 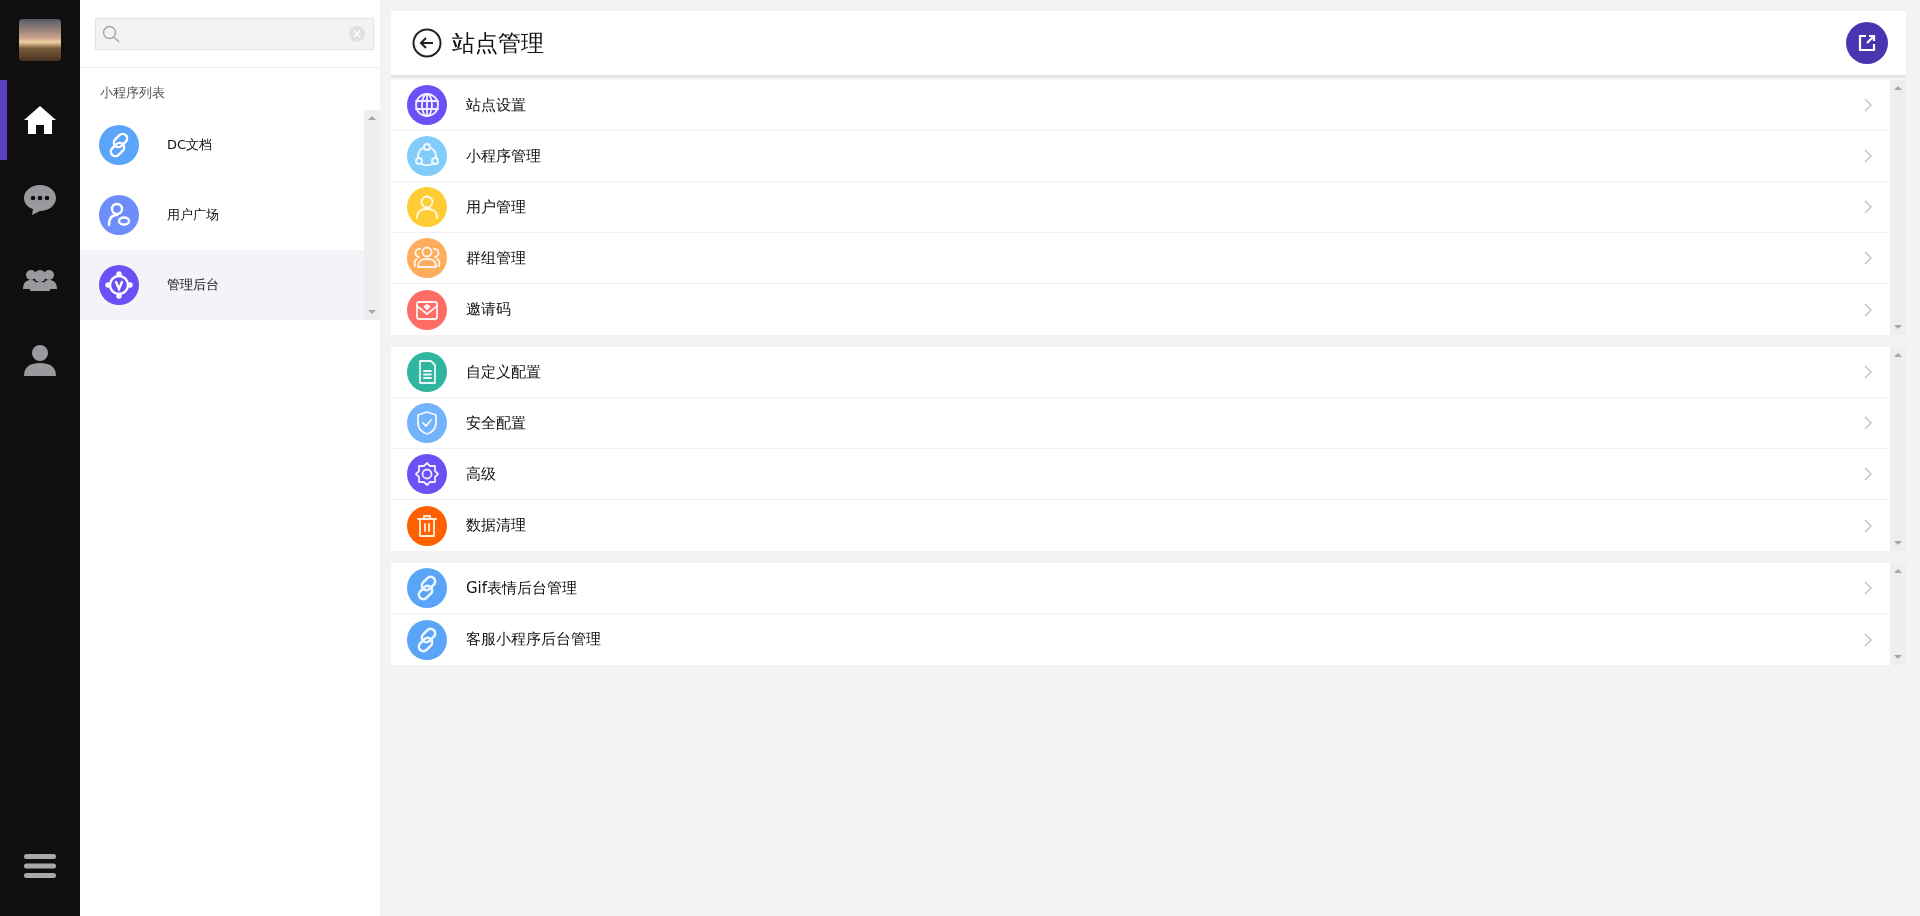 What do you see at coordinates (504, 156) in the screenshot?
I see `row-label: 小程序管理` at bounding box center [504, 156].